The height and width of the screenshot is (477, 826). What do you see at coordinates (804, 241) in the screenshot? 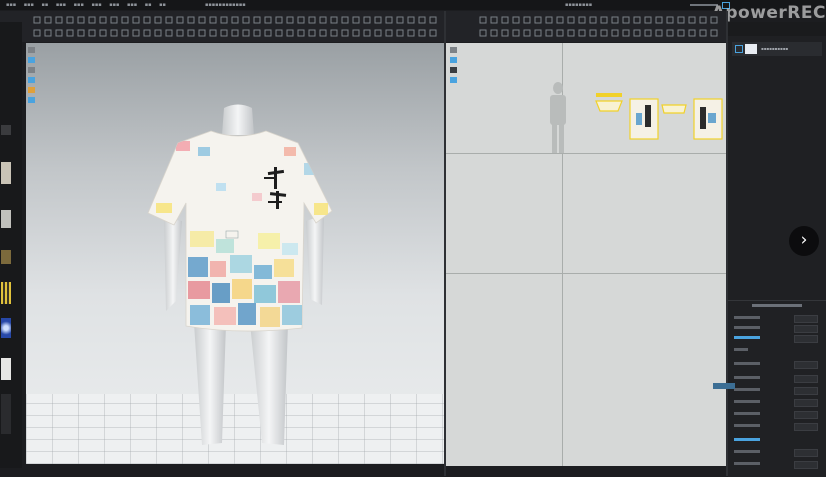
I see `chevron-right-icon: ›` at bounding box center [804, 241].